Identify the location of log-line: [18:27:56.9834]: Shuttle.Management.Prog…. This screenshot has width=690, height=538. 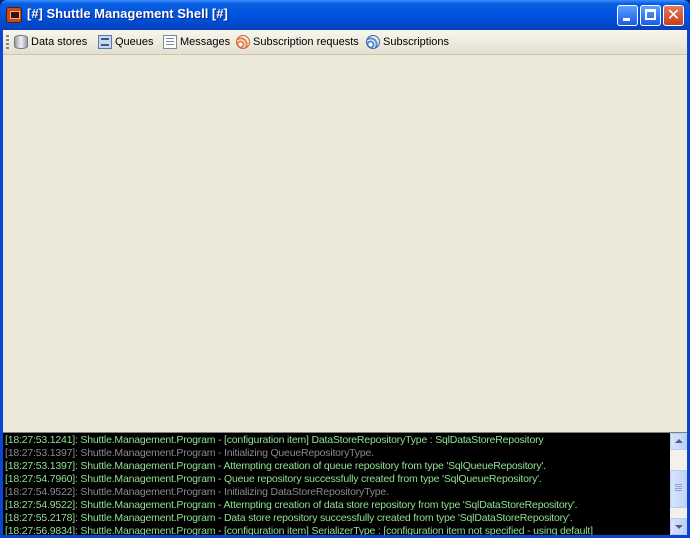
(299, 530).